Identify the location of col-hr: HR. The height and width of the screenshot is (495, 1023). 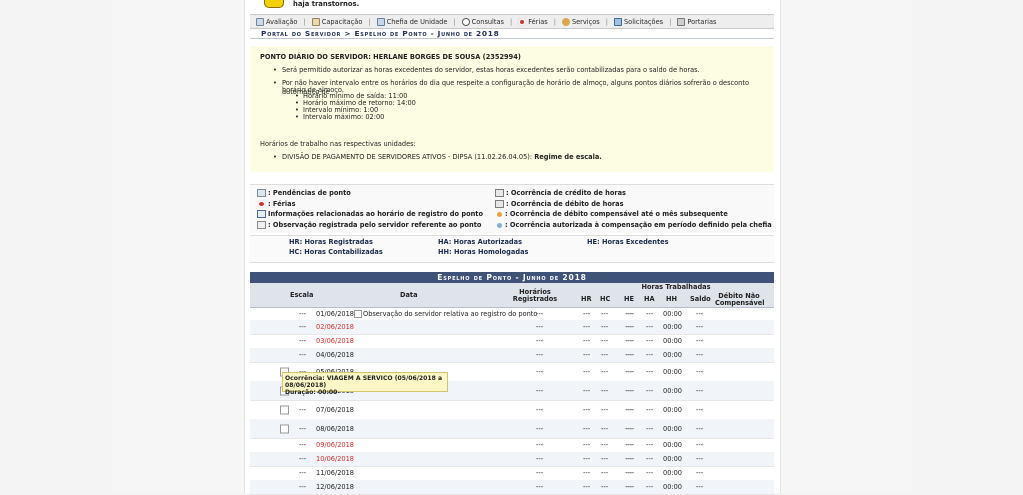
(586, 299).